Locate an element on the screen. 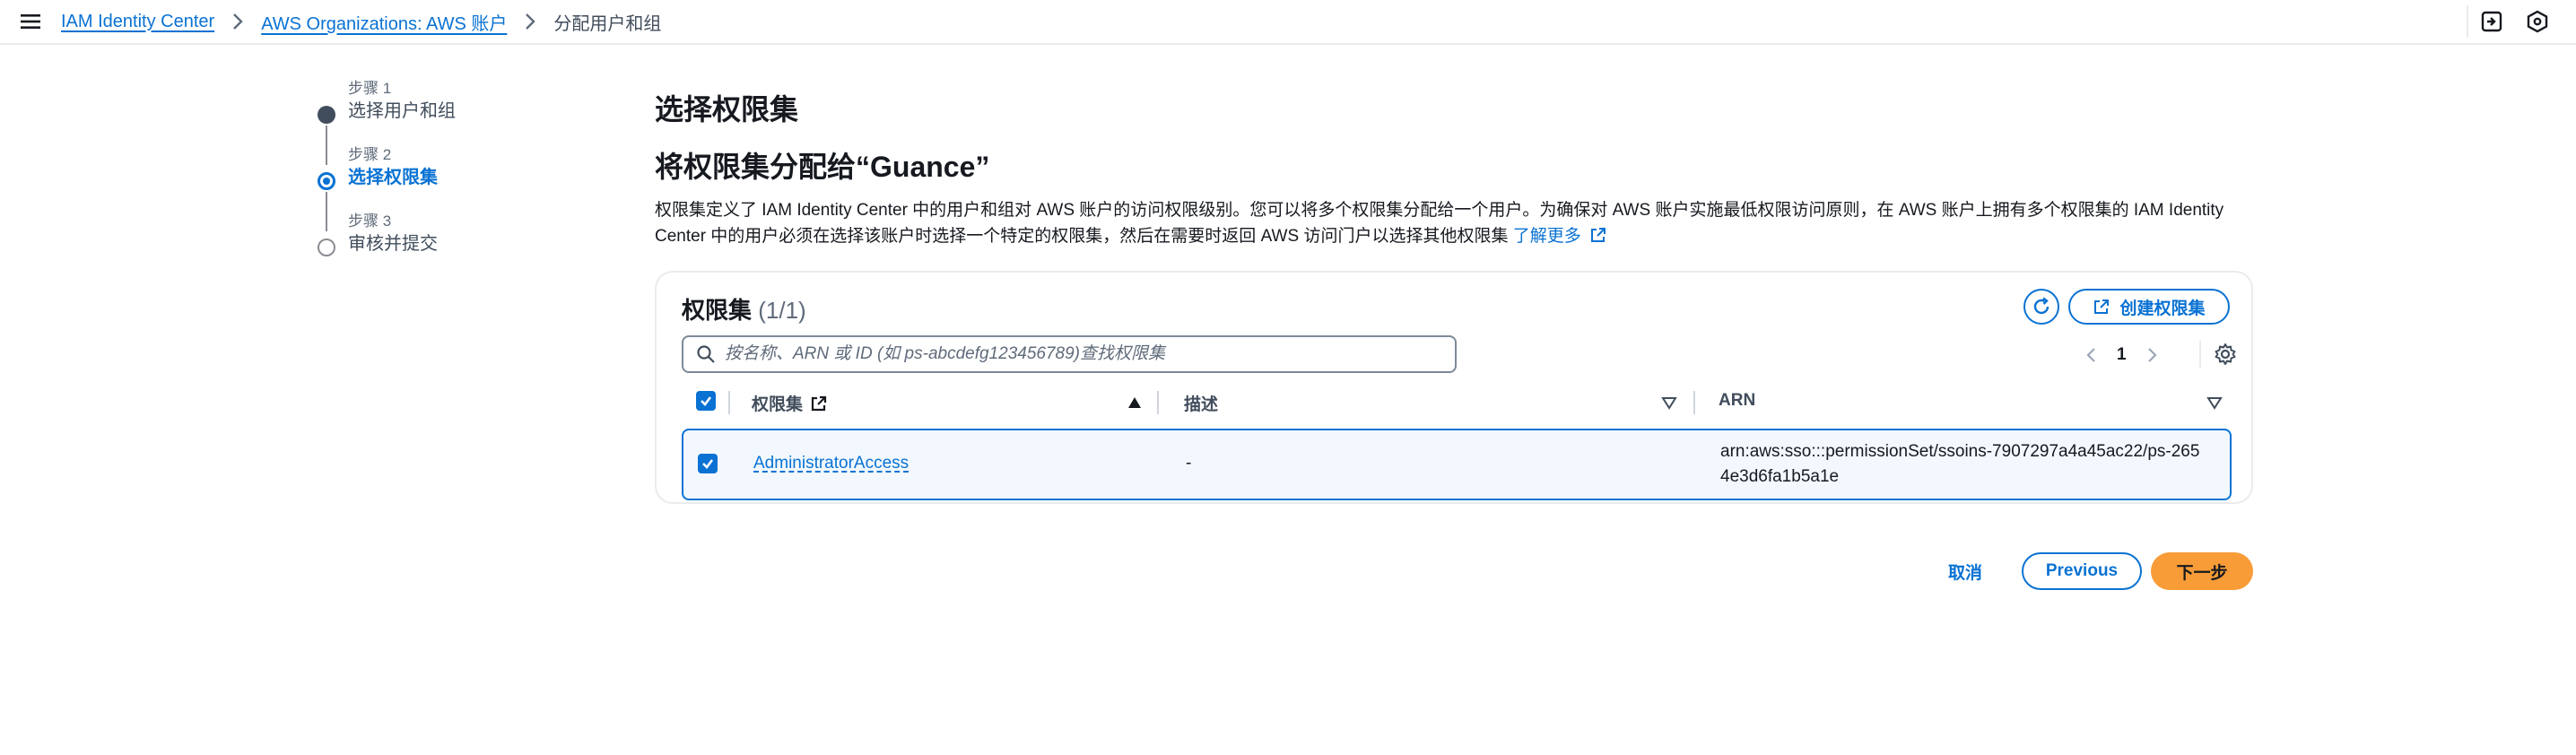 The image size is (2576, 755). search-icon is located at coordinates (706, 354).